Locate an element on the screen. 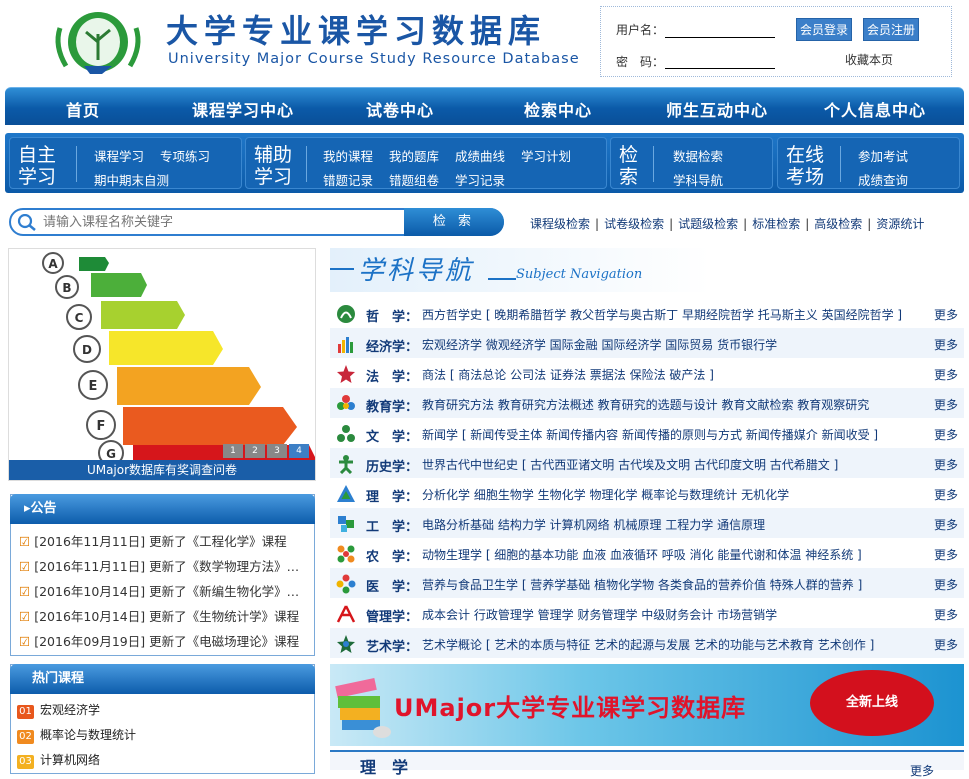 This screenshot has width=969, height=779. notice-text: [2016年10月14日] 更新了《生物统计学》课程 is located at coordinates (166, 616).